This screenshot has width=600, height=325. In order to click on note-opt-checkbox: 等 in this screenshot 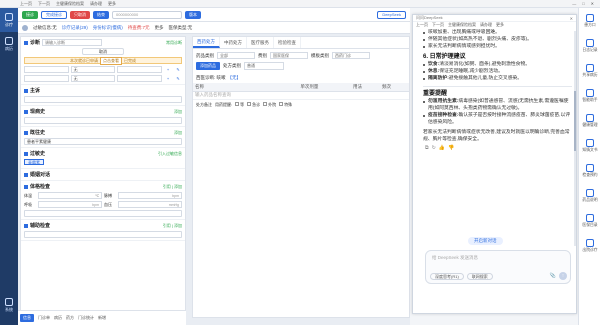, I will do `click(239, 104)`.